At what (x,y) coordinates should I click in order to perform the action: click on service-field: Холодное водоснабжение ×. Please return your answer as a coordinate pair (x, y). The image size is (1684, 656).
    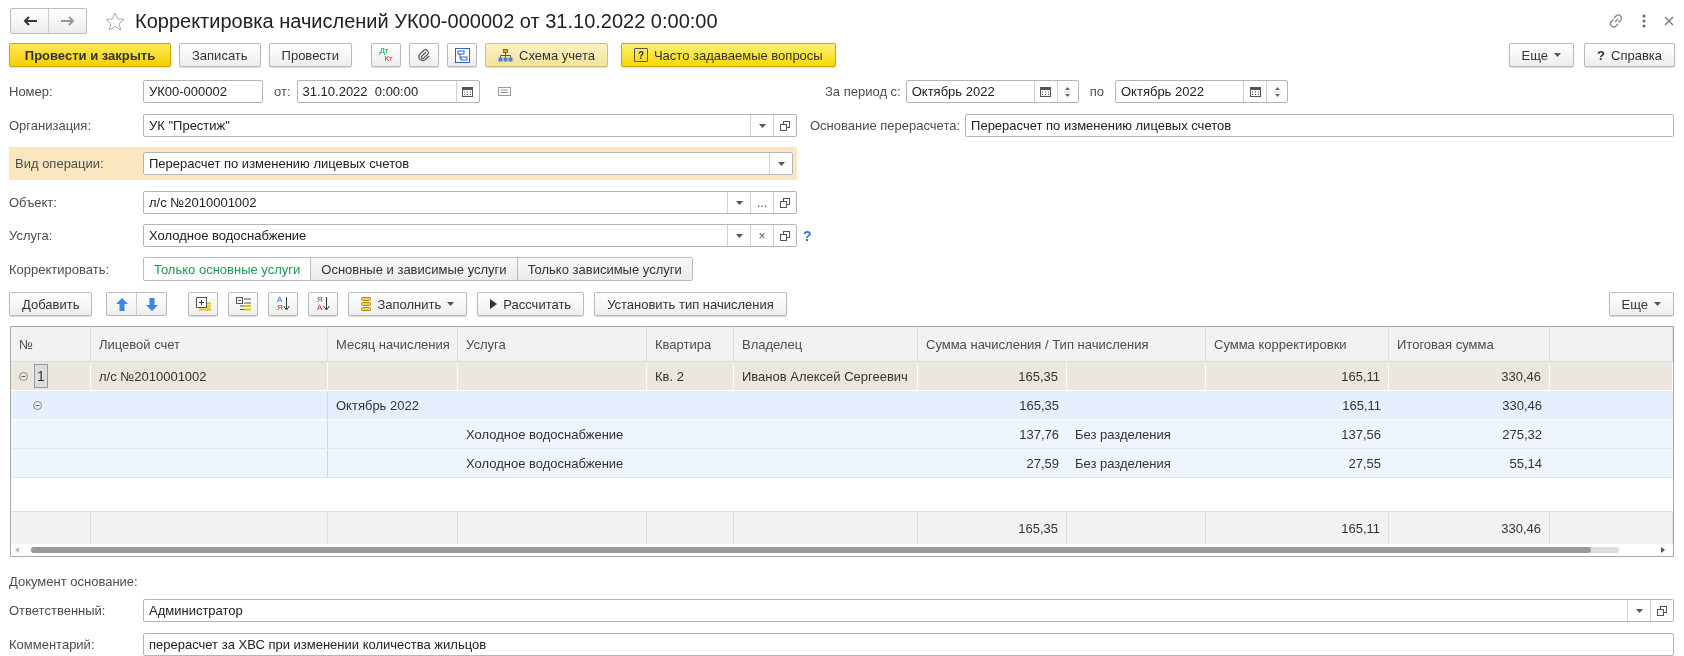
    Looking at the image, I should click on (470, 235).